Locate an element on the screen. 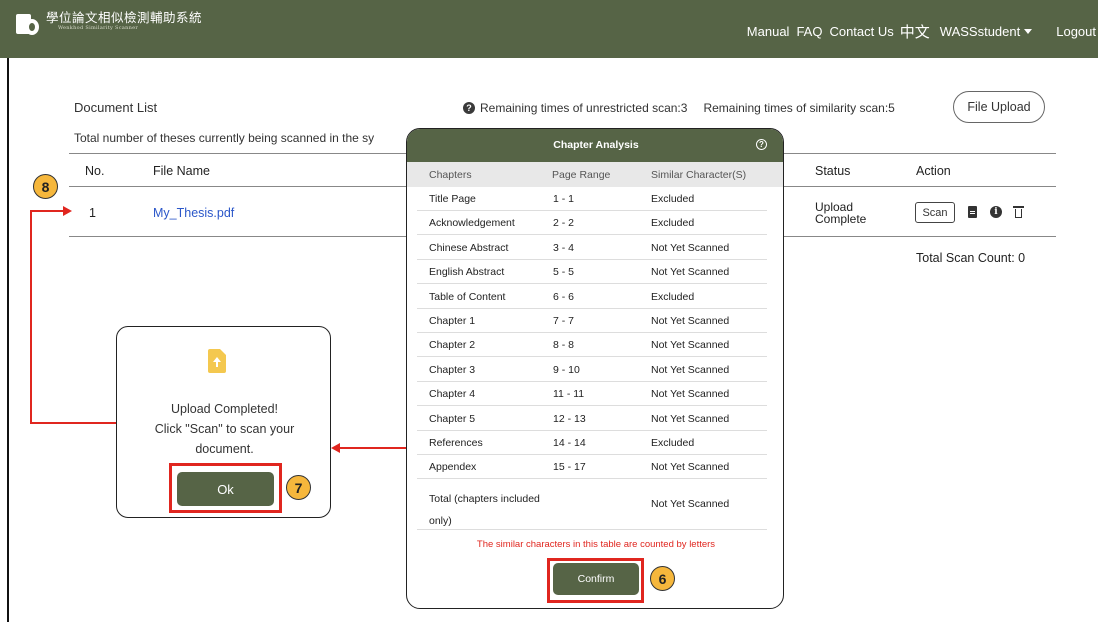 The width and height of the screenshot is (1098, 622). nav-logout: Logout is located at coordinates (1076, 31).